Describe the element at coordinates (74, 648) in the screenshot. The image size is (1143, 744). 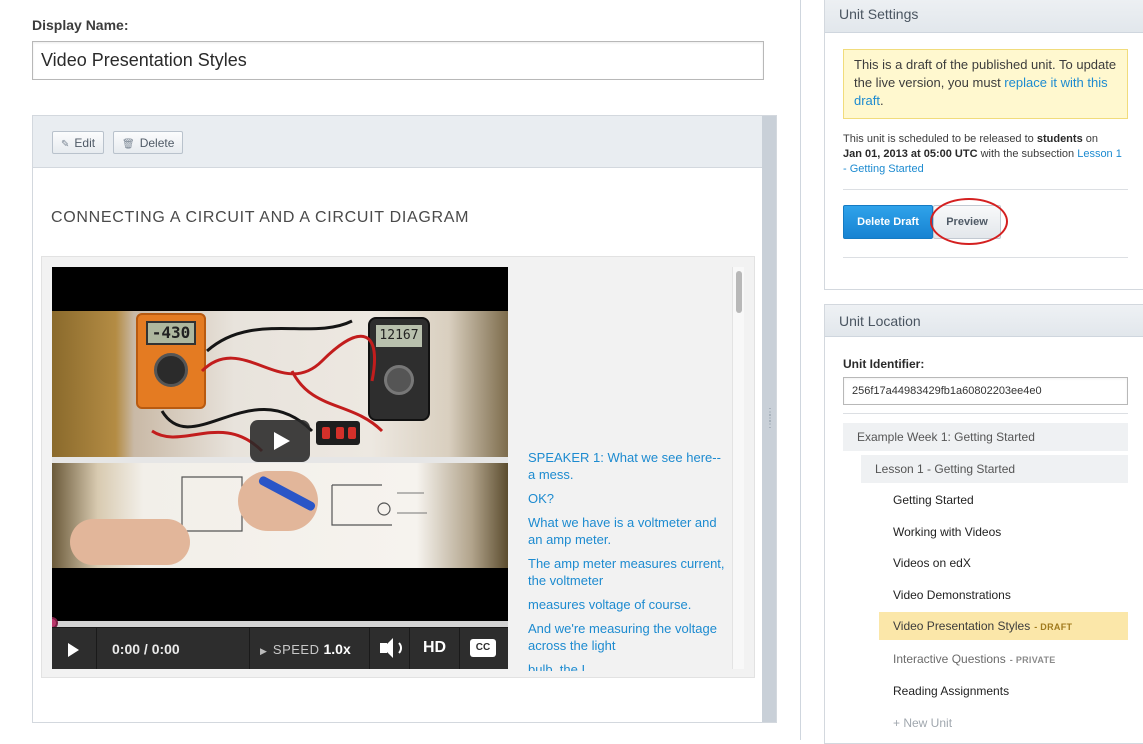
I see `play-button` at that location.